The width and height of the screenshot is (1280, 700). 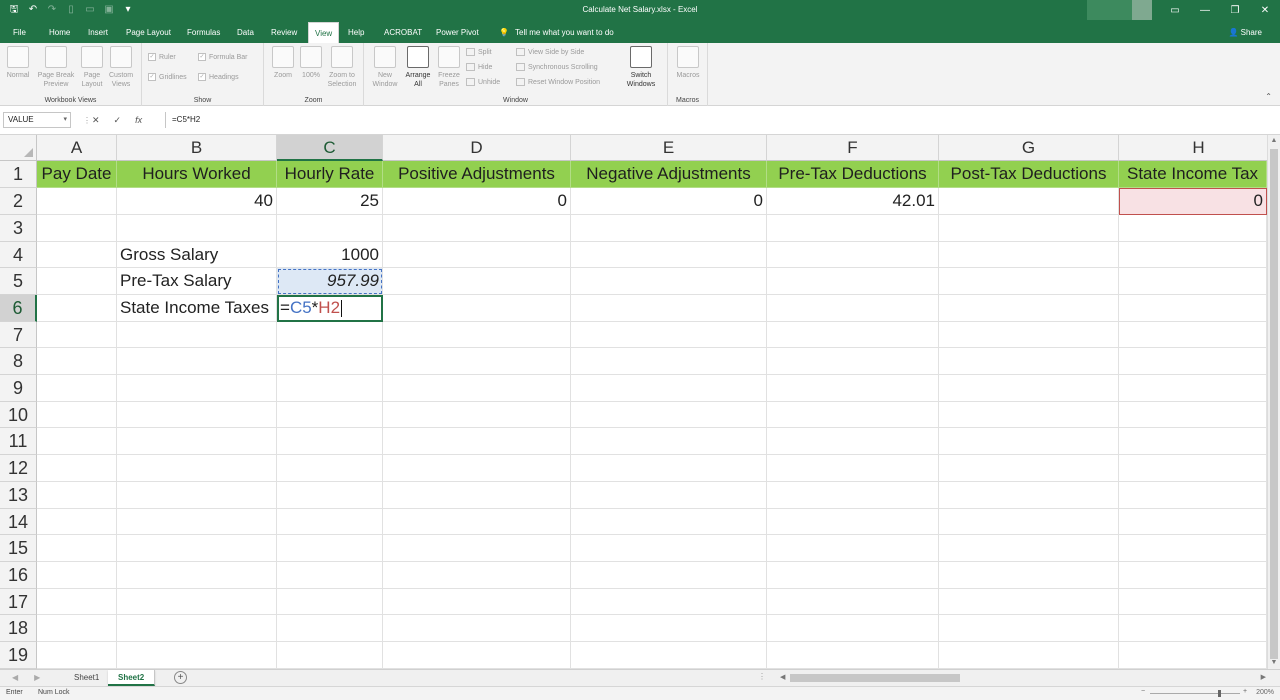 I want to click on add-sheet-icon: +, so click(x=180, y=677).